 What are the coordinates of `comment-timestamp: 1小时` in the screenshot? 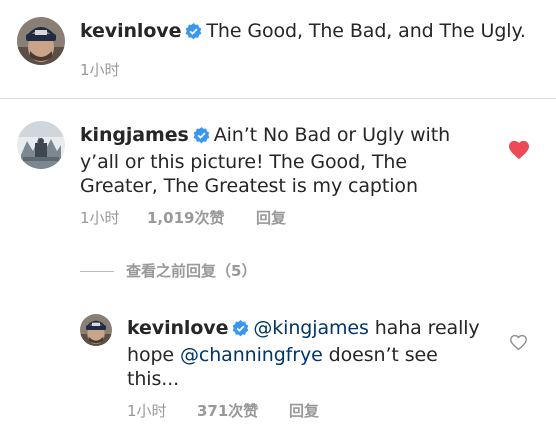 It's located at (100, 218).